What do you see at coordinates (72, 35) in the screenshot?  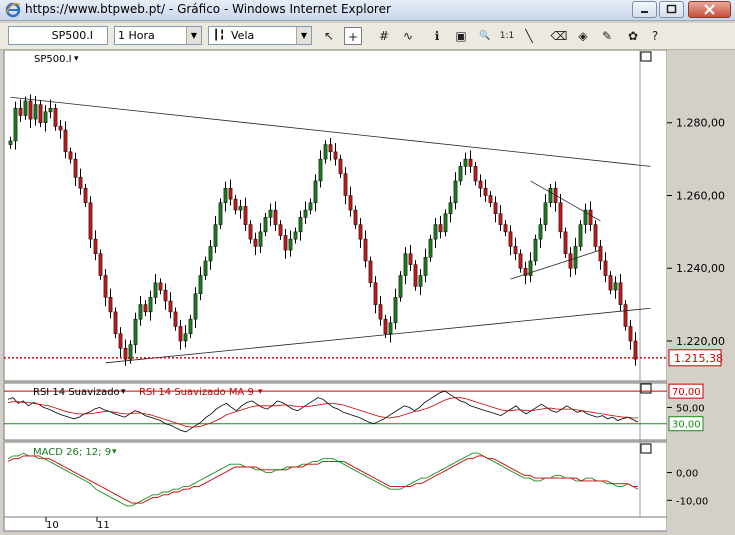 I see `symbol-value: SP500.I` at bounding box center [72, 35].